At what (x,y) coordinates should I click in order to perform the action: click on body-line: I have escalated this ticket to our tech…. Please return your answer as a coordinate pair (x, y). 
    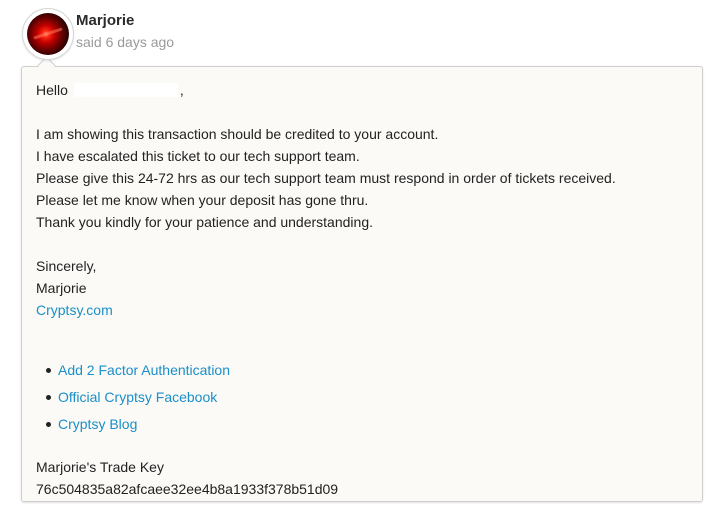
    Looking at the image, I should click on (198, 156).